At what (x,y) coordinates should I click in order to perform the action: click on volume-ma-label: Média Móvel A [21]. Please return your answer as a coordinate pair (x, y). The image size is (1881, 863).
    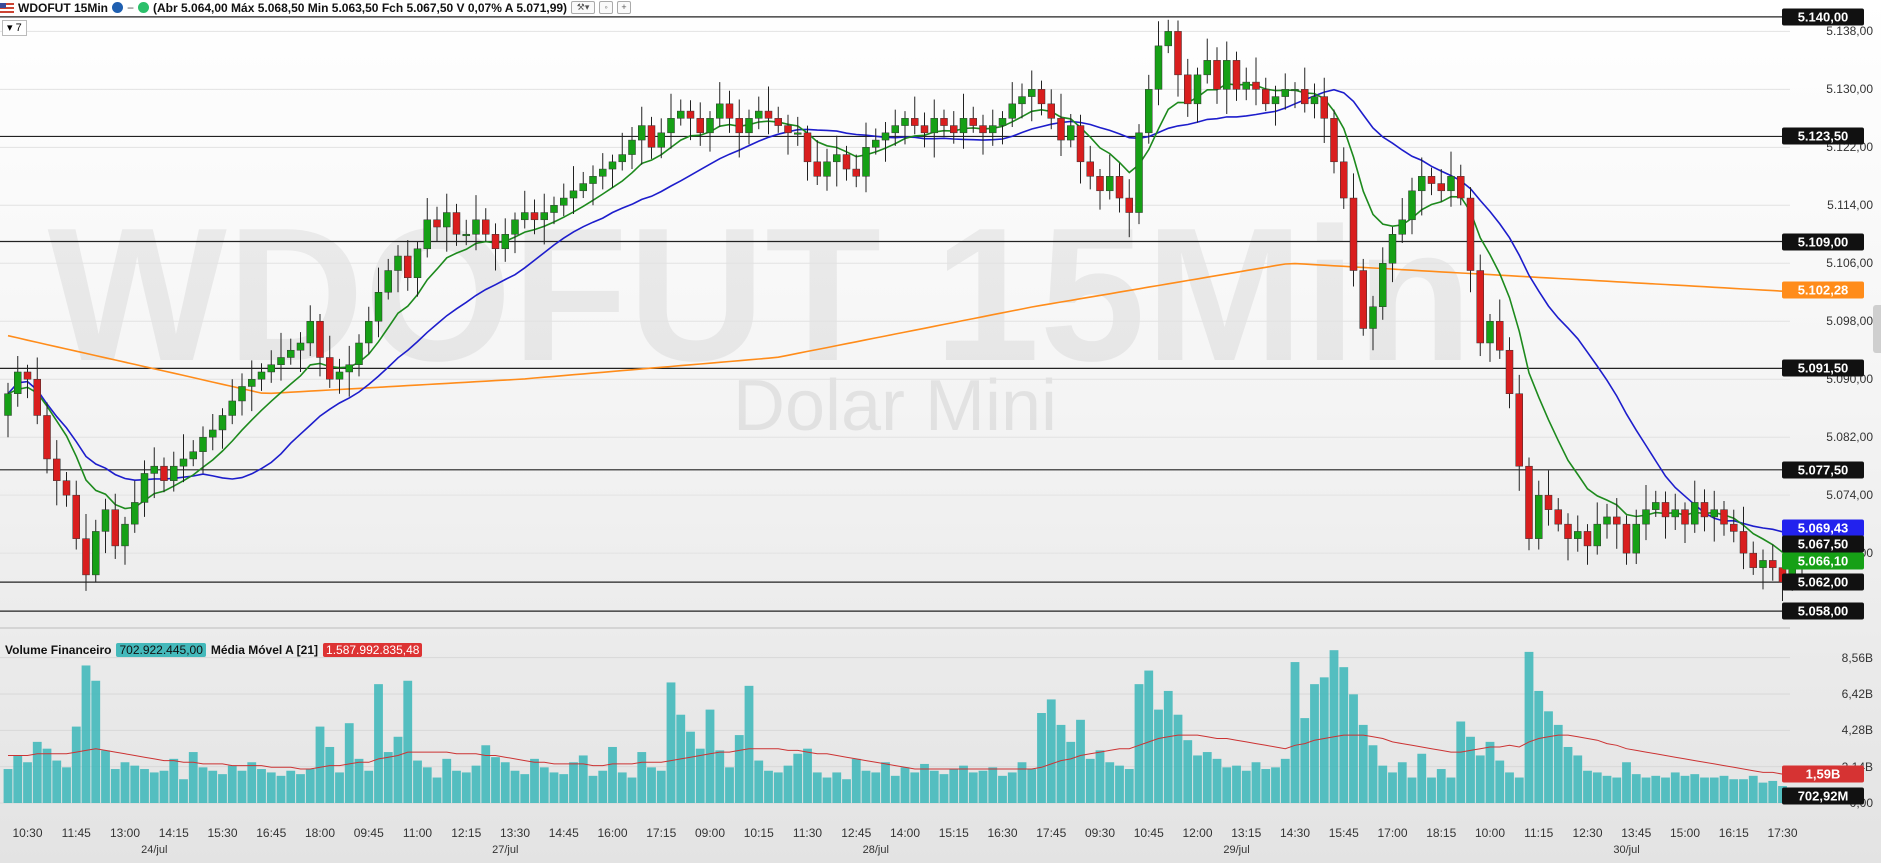
    Looking at the image, I should click on (264, 650).